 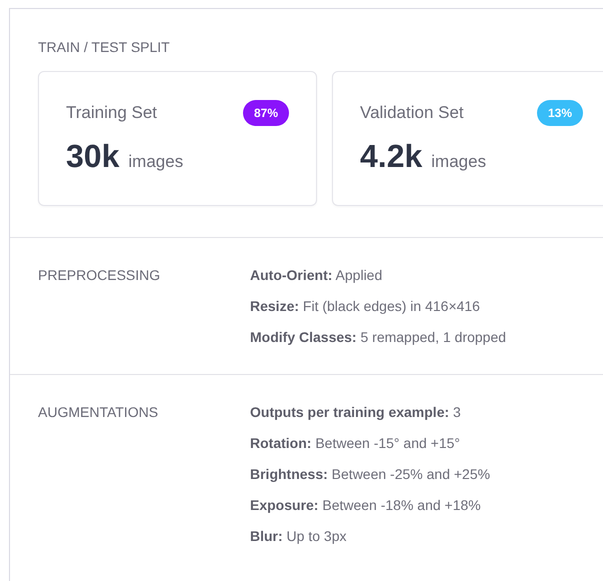 I want to click on setting-line: Auto-Orient: Applied, so click(x=317, y=275).